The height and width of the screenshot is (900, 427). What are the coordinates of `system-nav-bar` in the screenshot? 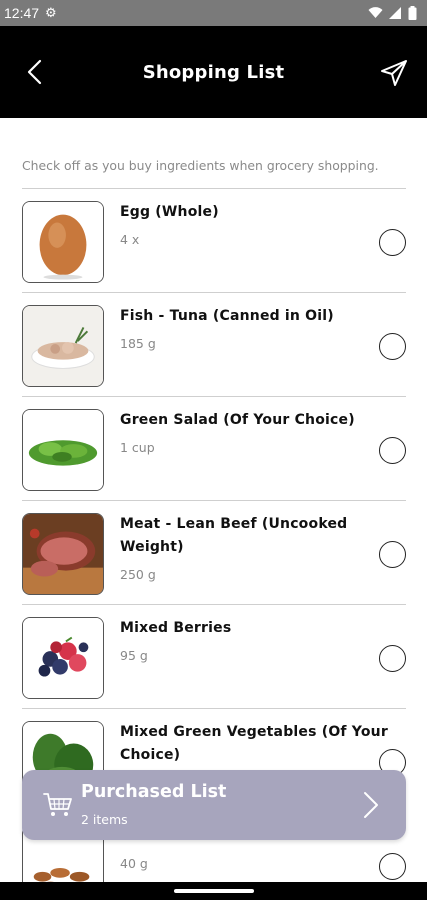 It's located at (213, 891).